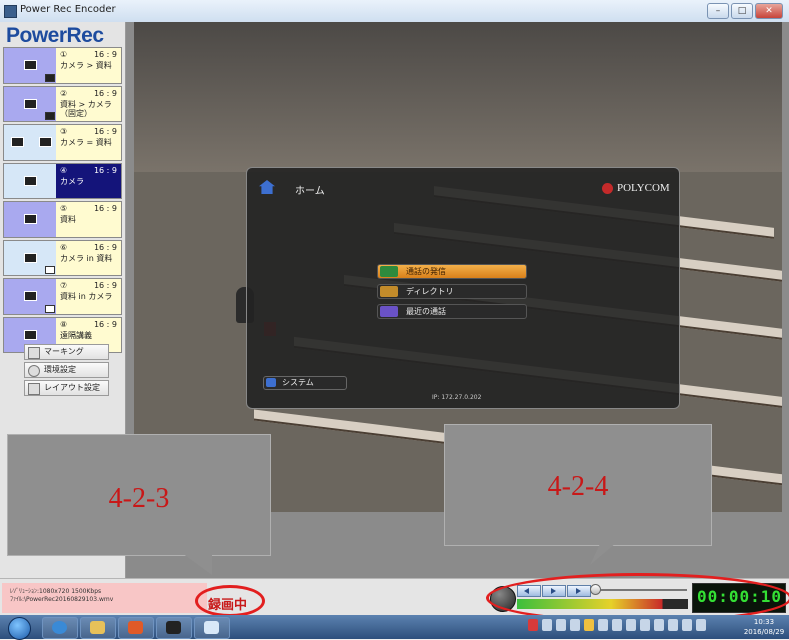  Describe the element at coordinates (68, 9) in the screenshot. I see `window-title: Power Rec Encoder` at that location.